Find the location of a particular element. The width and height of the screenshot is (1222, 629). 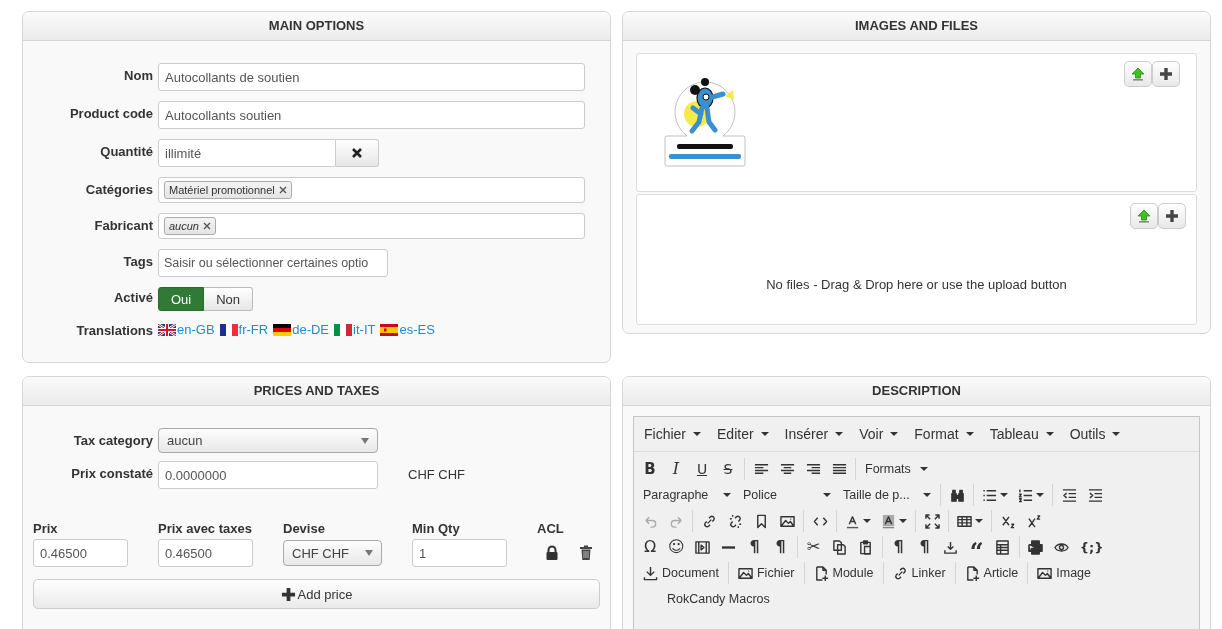

insert-docplus-button: Module is located at coordinates (843, 573).